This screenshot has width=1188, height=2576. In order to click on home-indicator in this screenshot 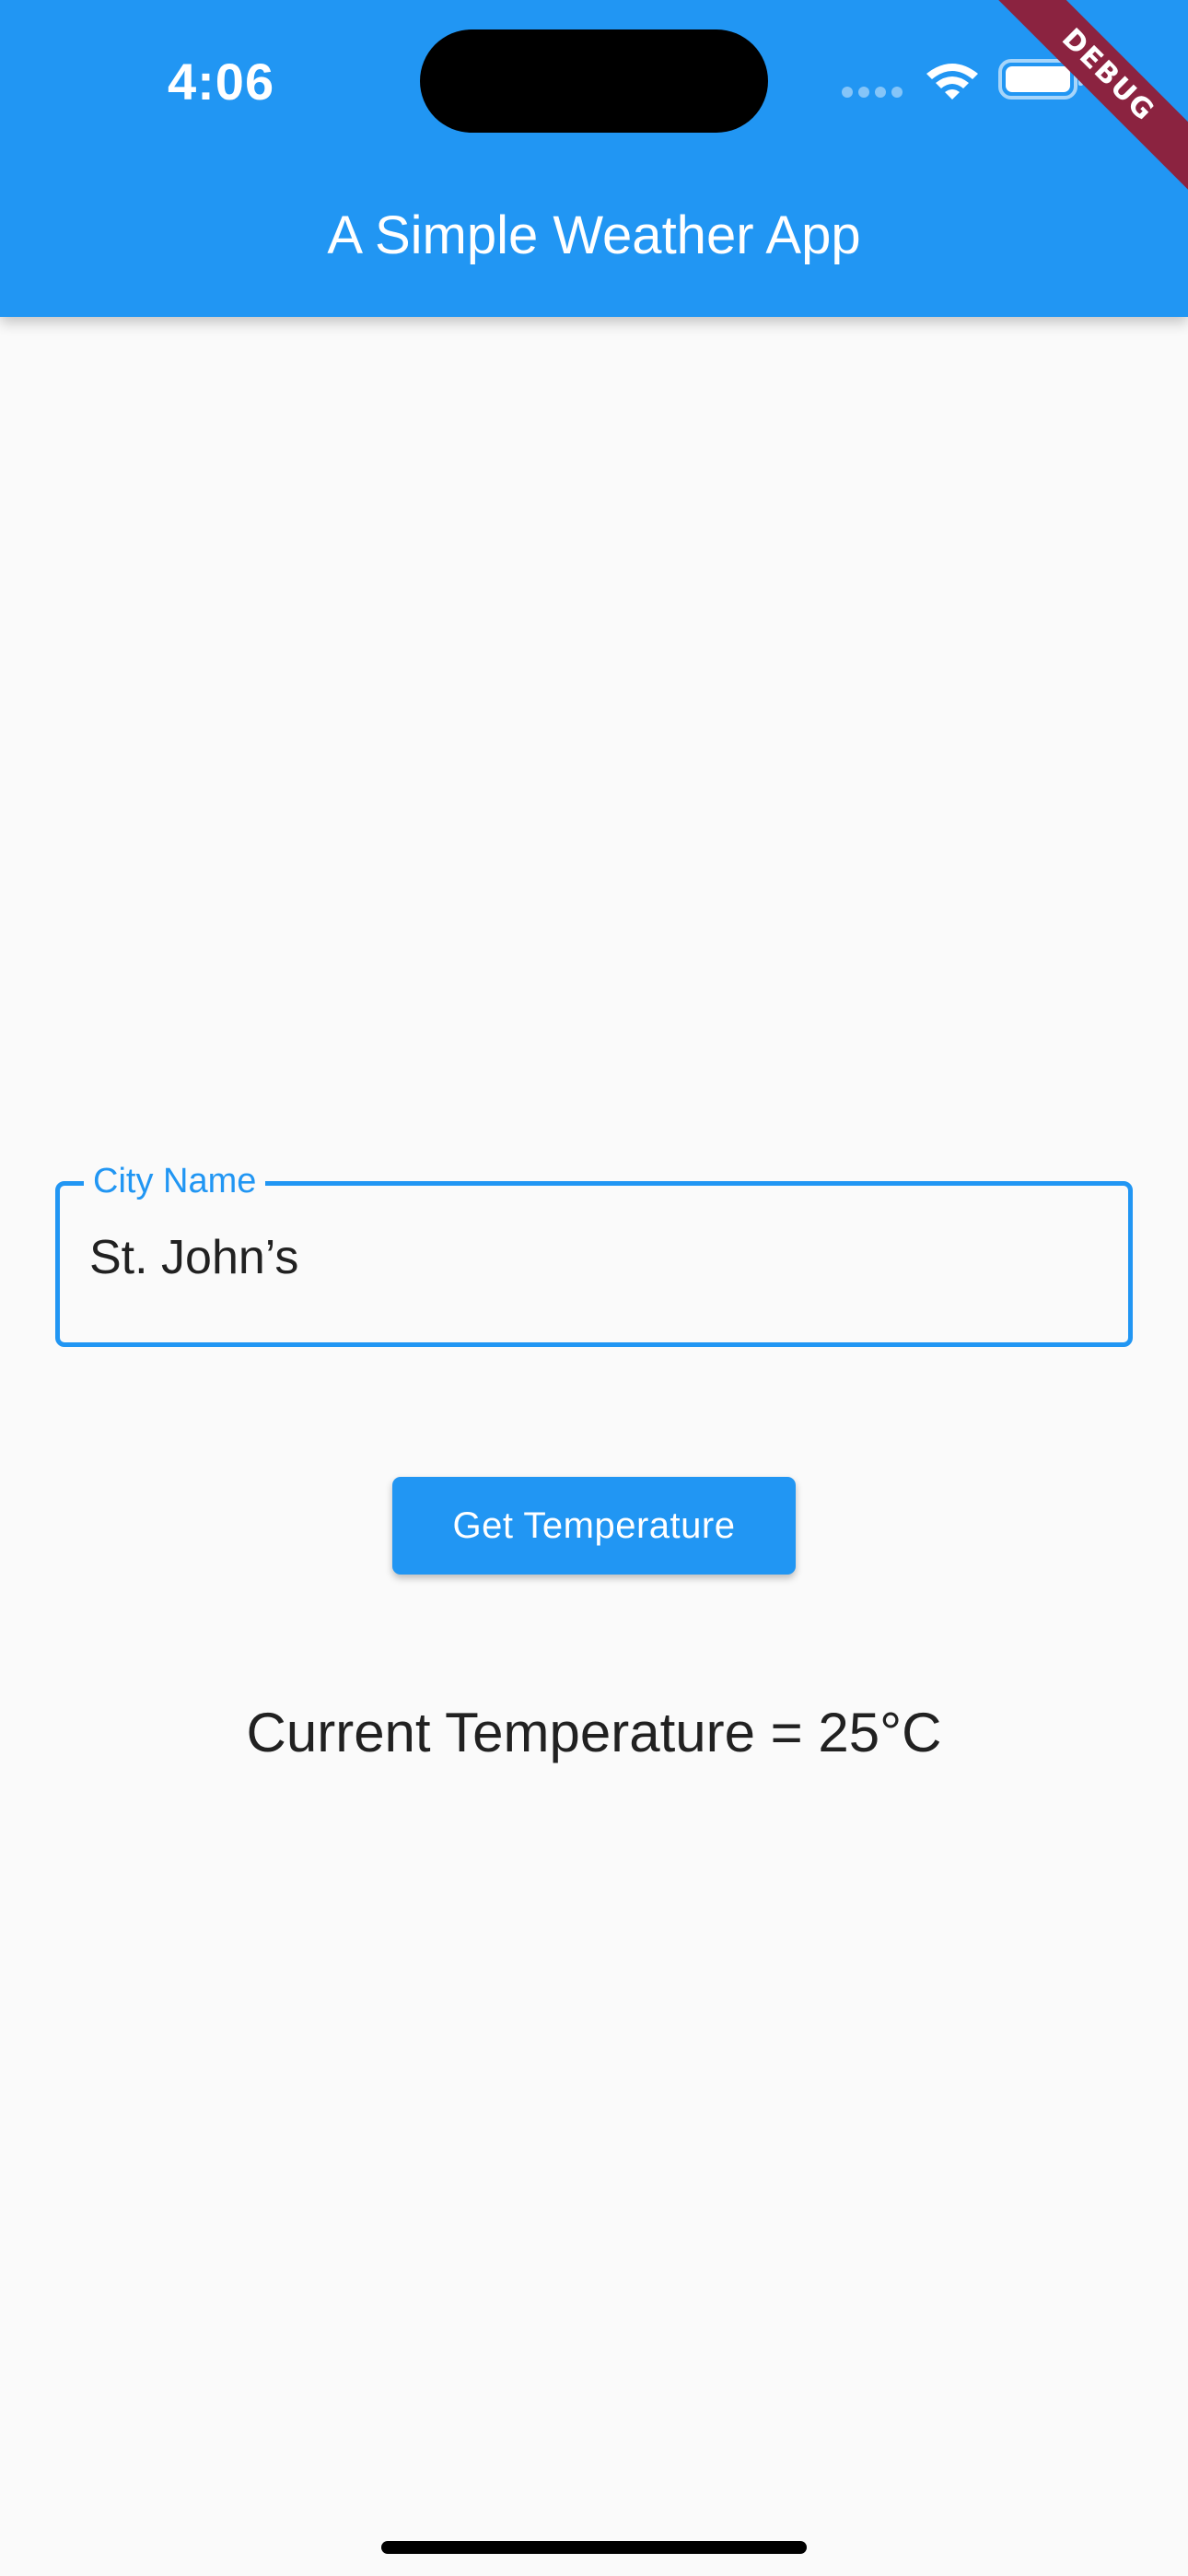, I will do `click(594, 2547)`.